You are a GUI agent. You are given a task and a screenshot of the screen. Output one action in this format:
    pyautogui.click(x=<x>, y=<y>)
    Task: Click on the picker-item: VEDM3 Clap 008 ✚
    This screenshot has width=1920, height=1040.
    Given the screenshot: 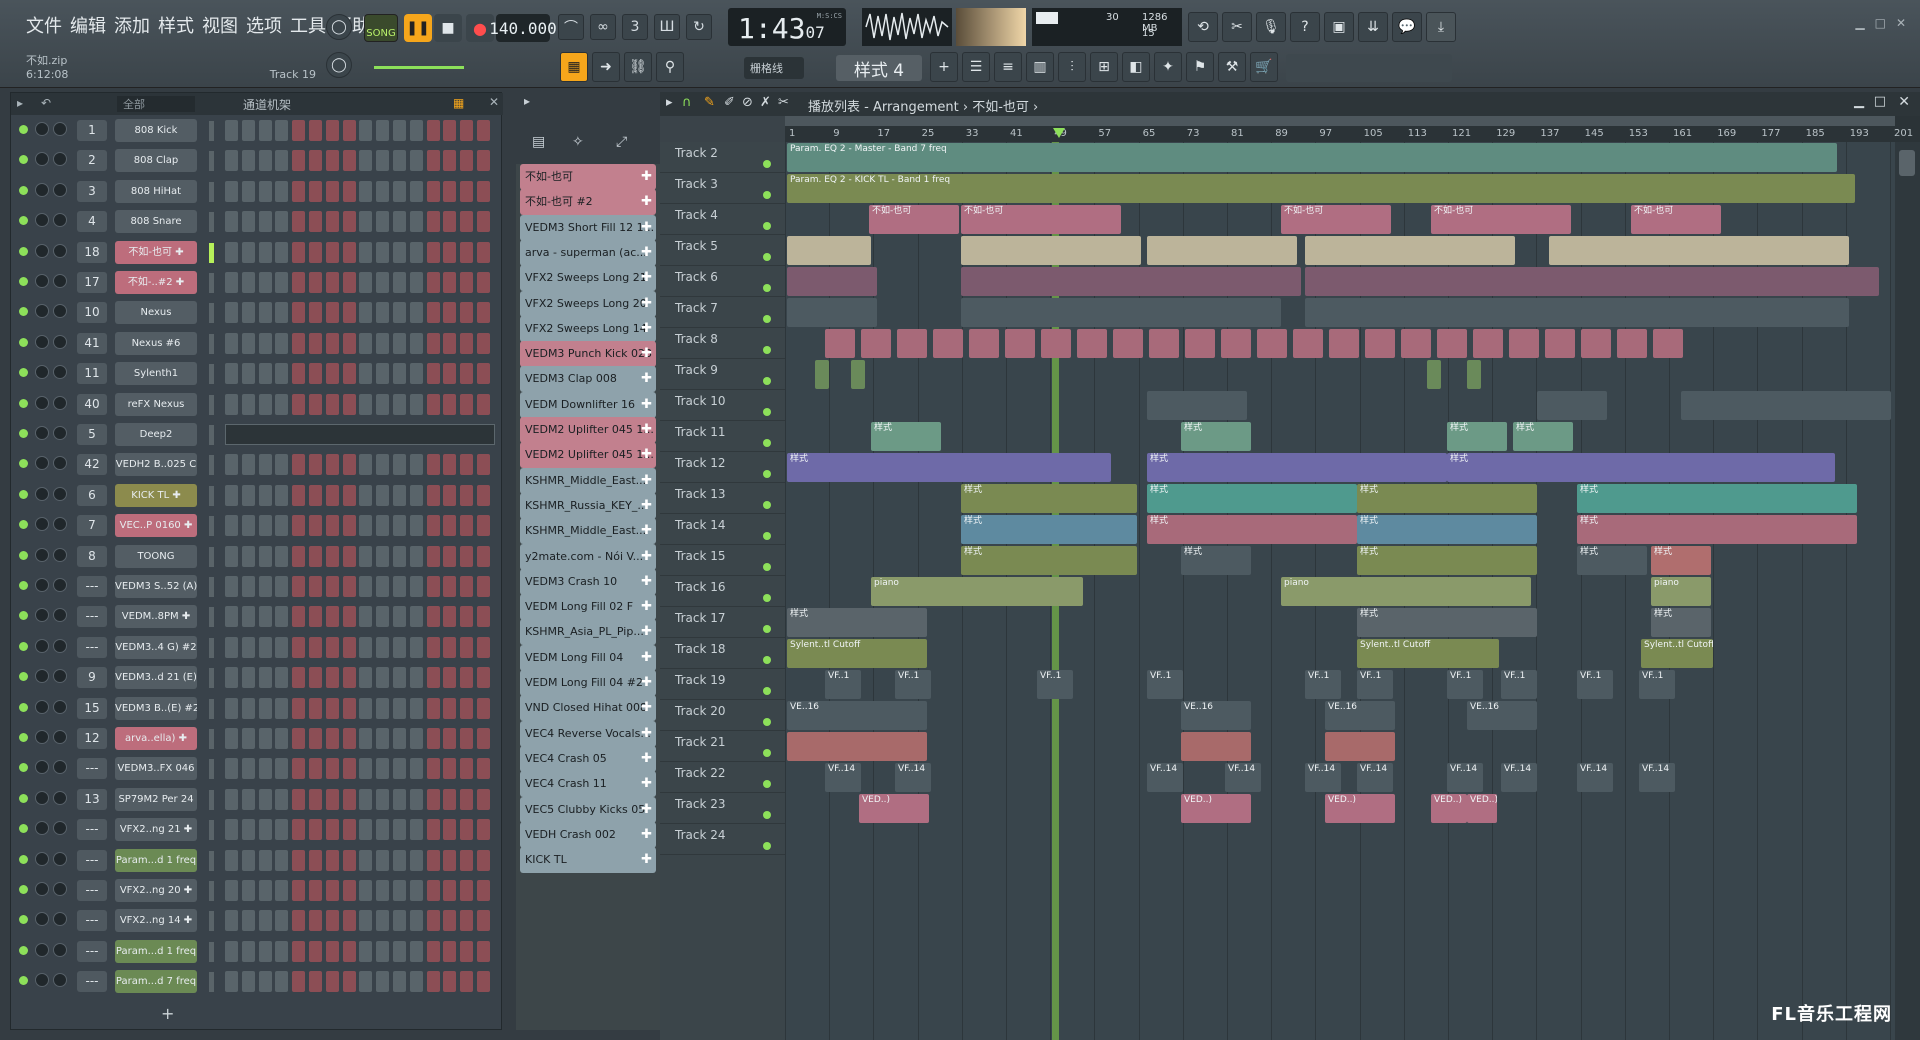 What is the action you would take?
    pyautogui.click(x=588, y=379)
    